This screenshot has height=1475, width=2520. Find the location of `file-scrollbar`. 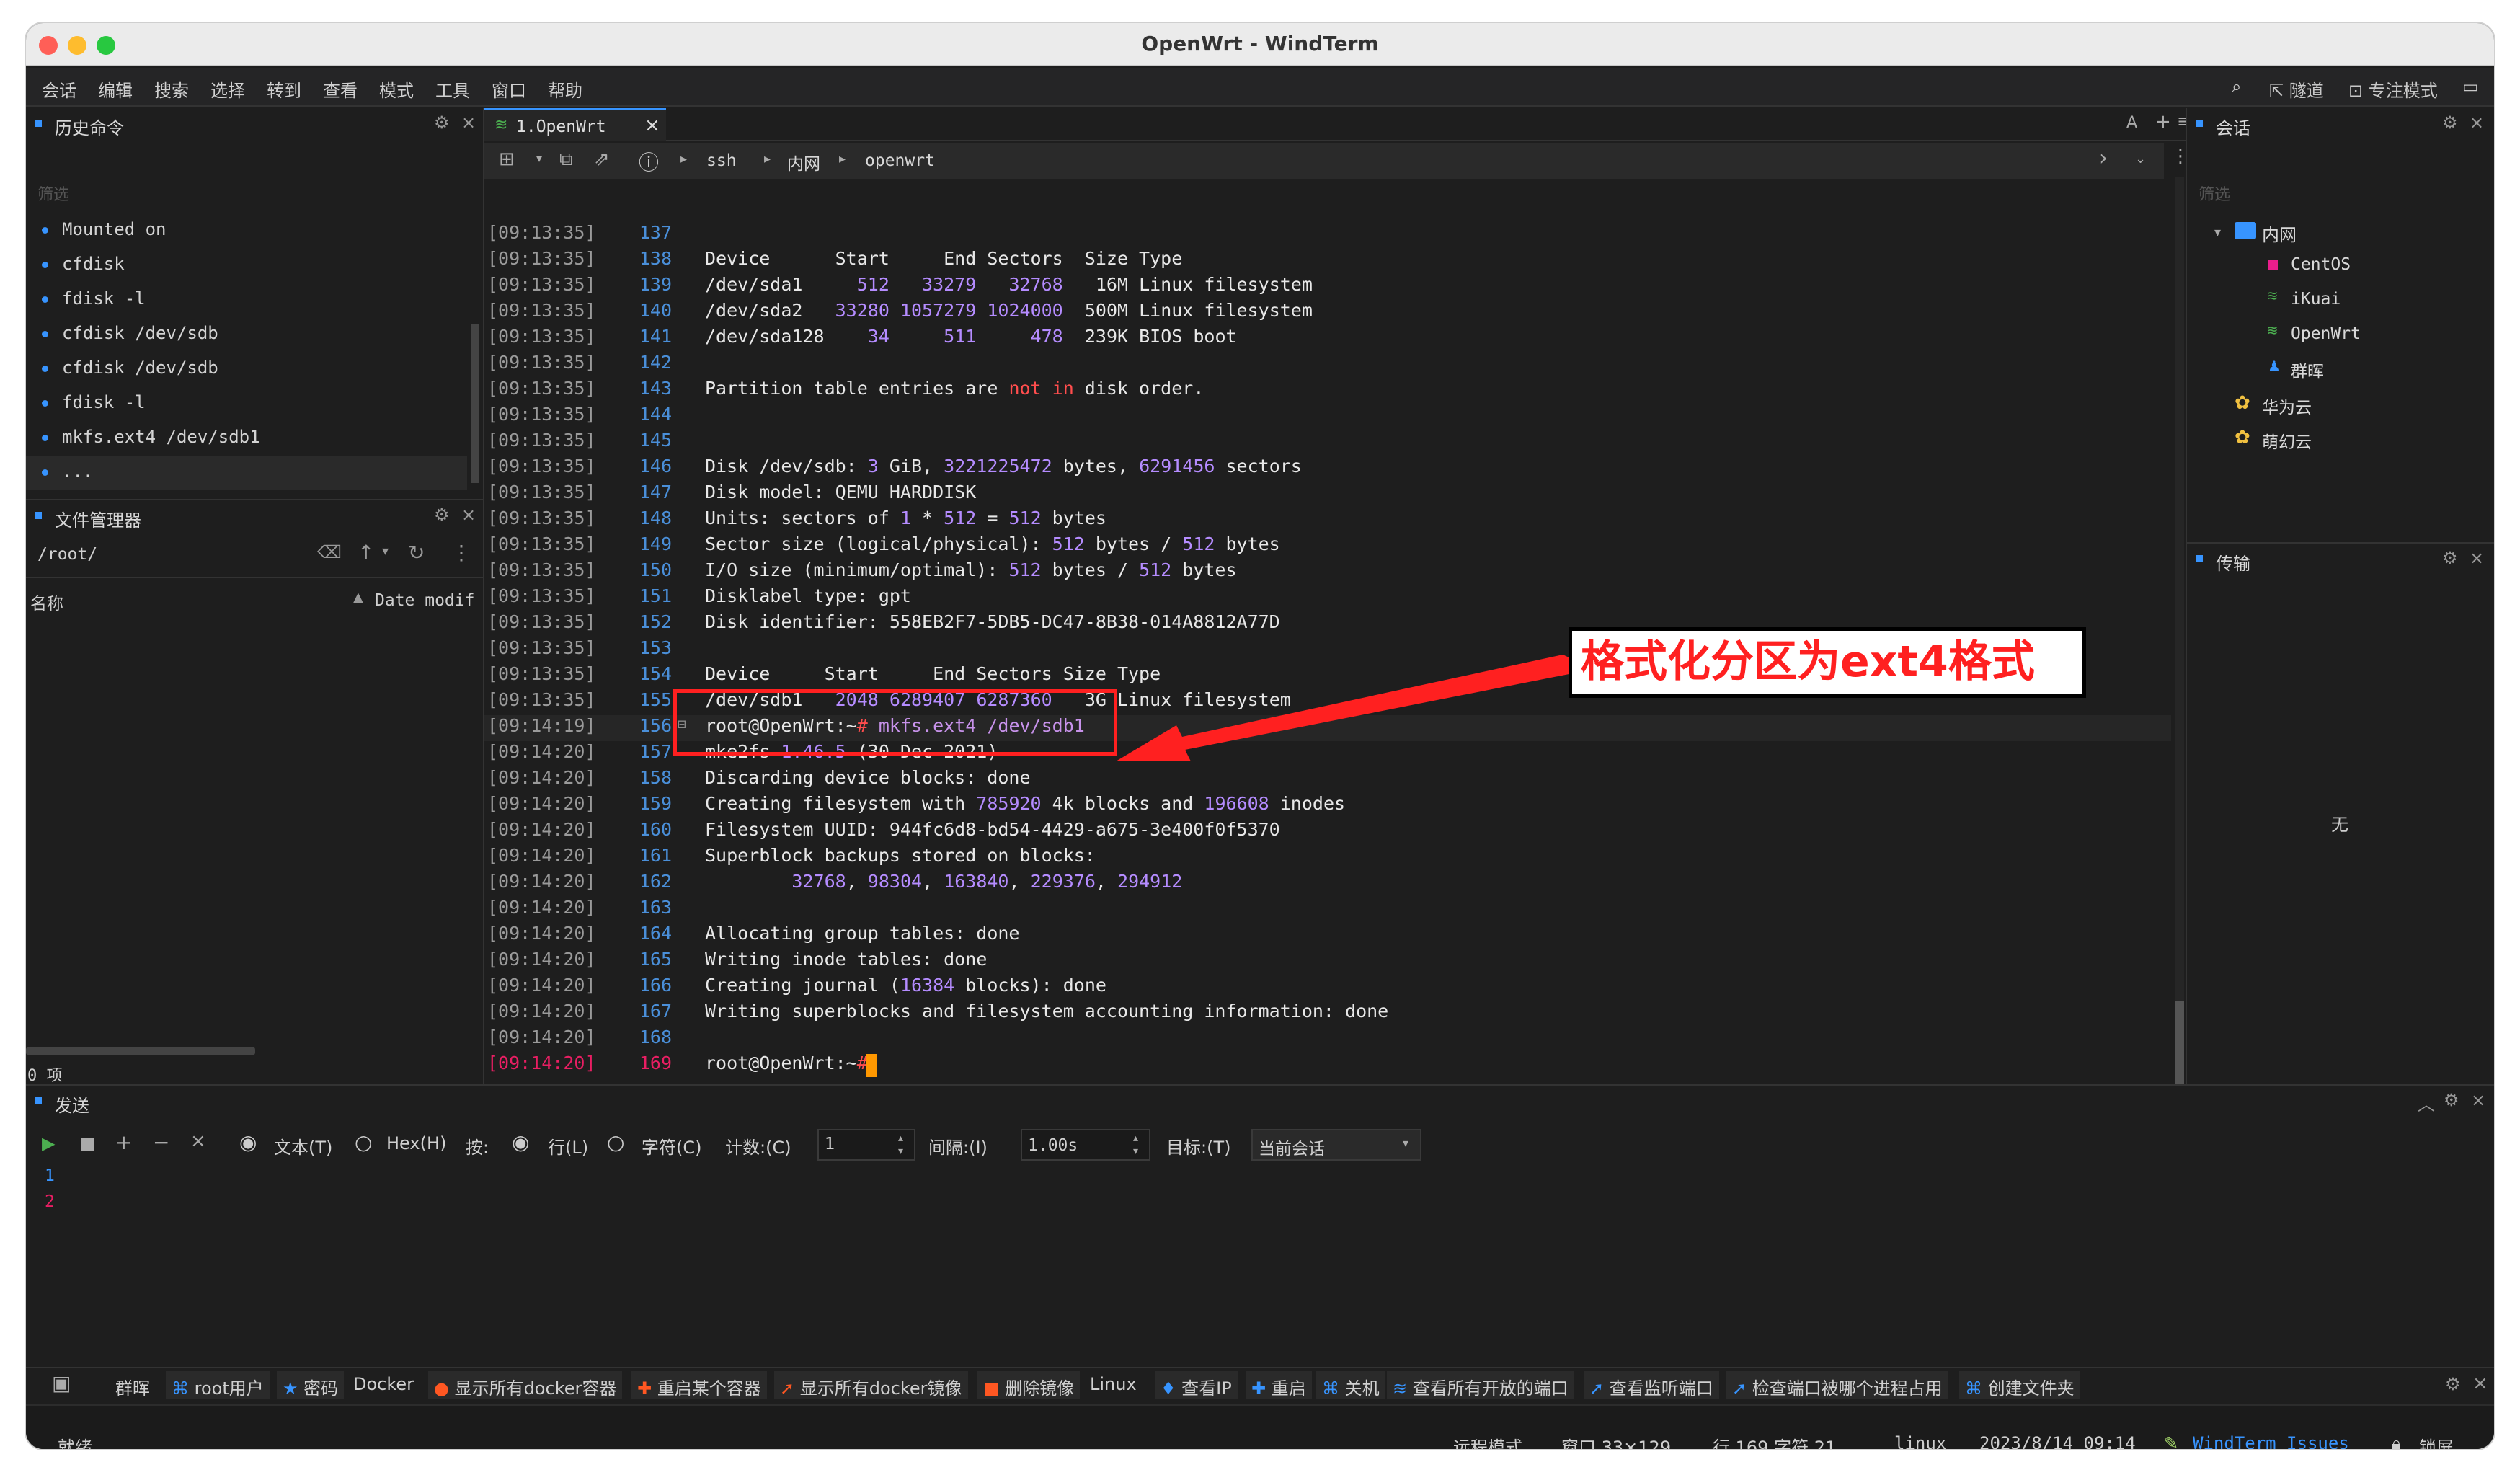

file-scrollbar is located at coordinates (140, 1051).